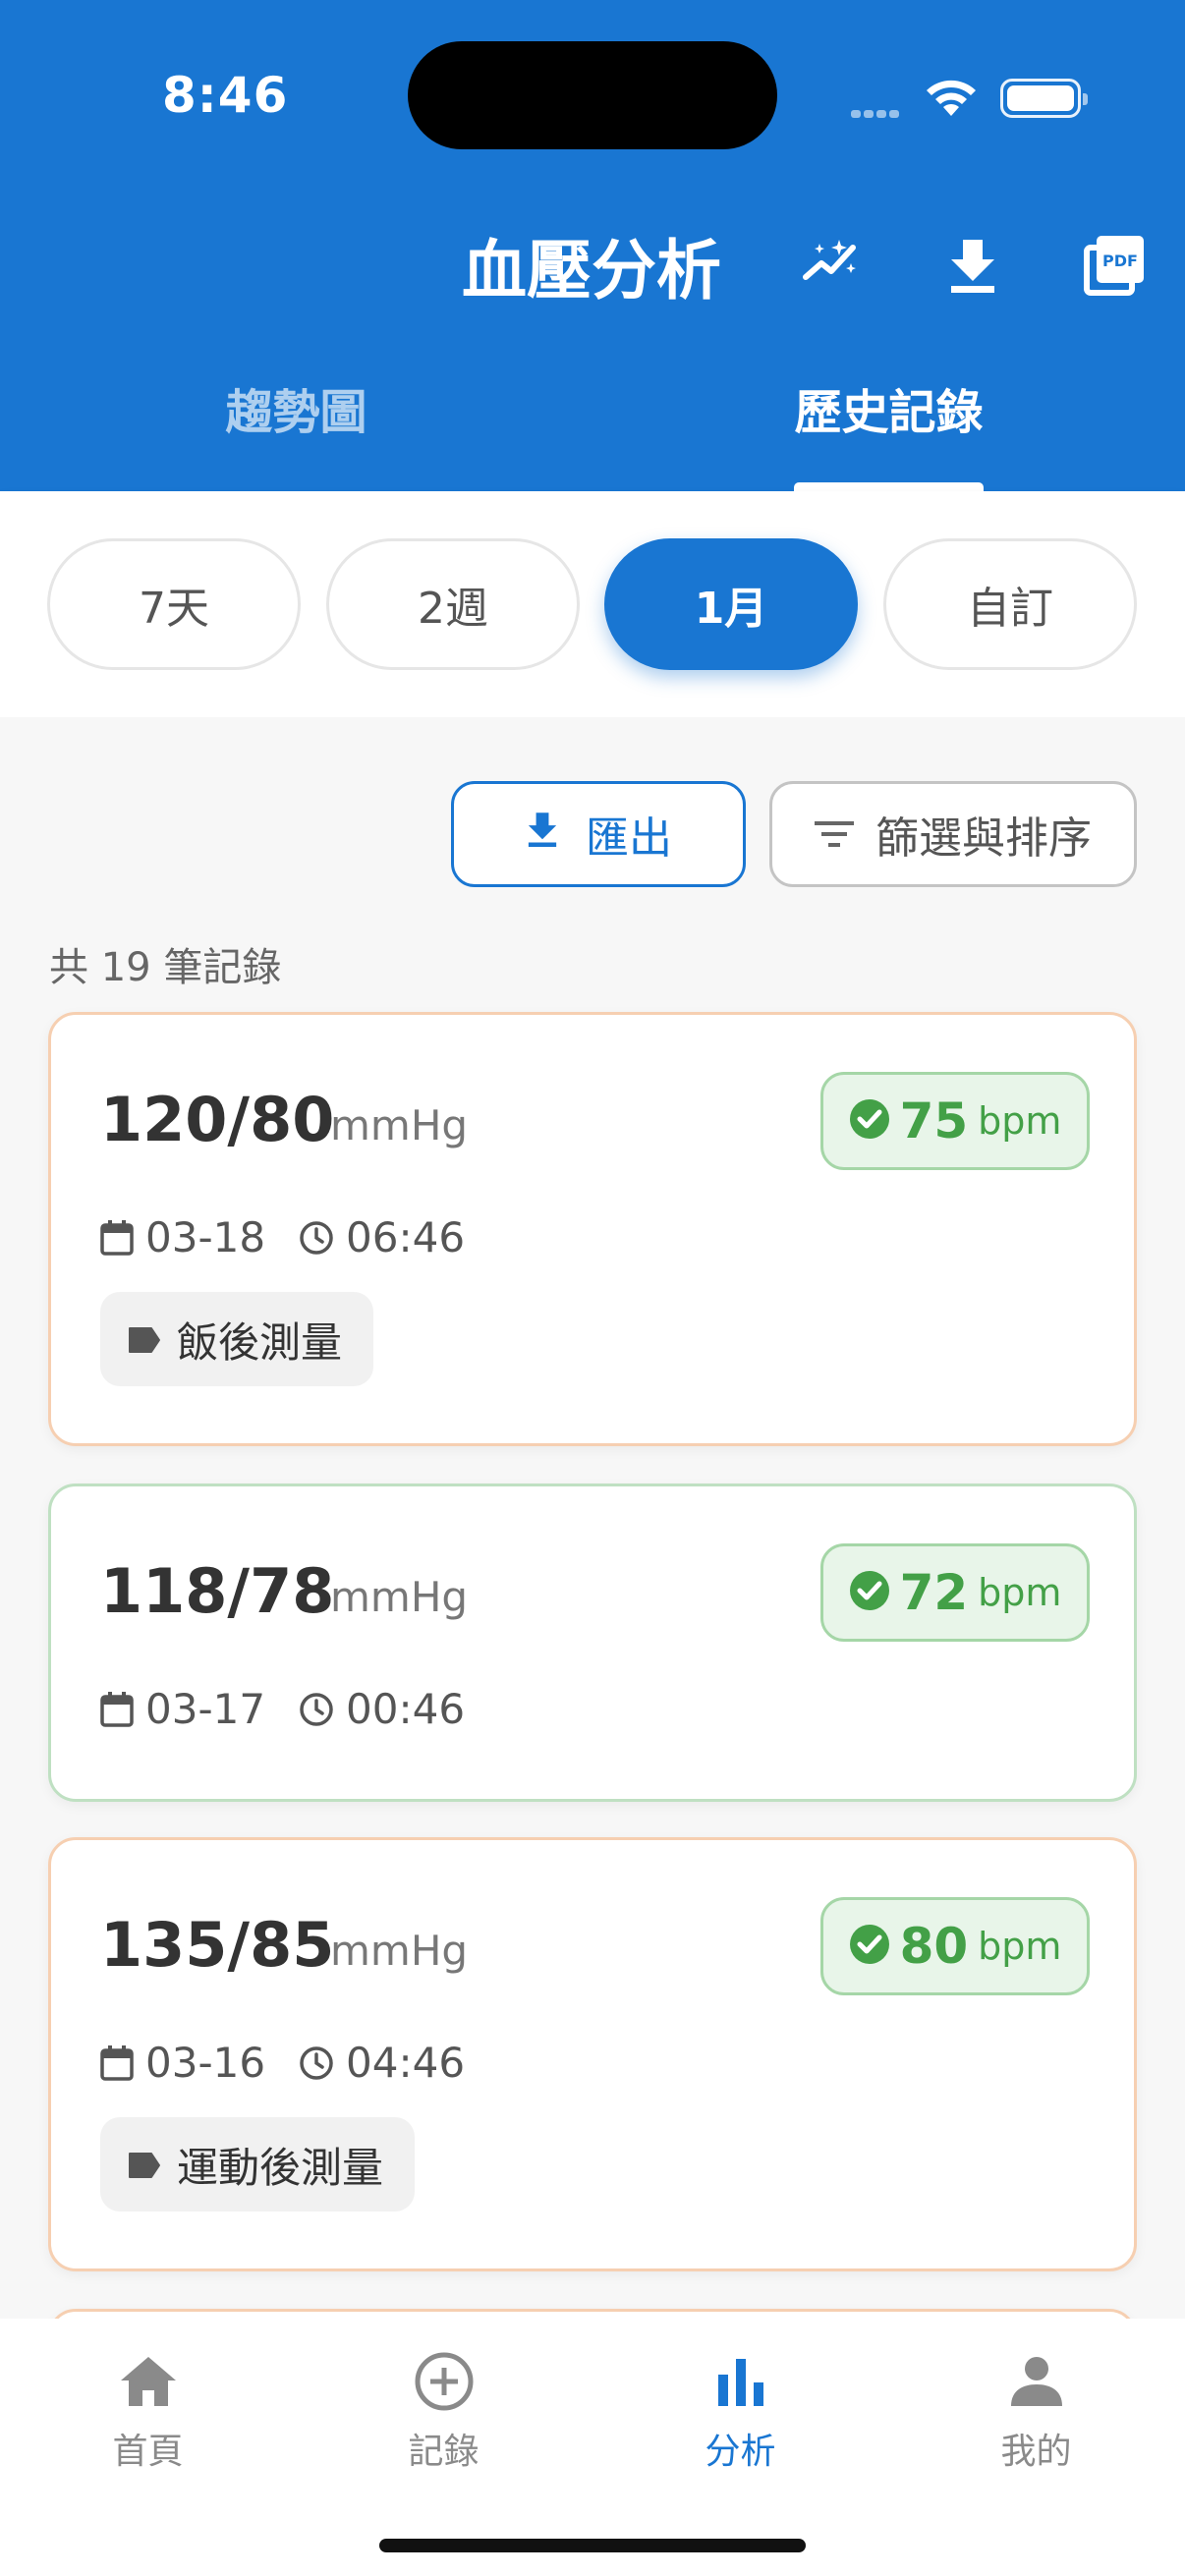 This screenshot has width=1185, height=2576. I want to click on bottom-navigation: 首頁 記錄 分析 我的, so click(592, 2447).